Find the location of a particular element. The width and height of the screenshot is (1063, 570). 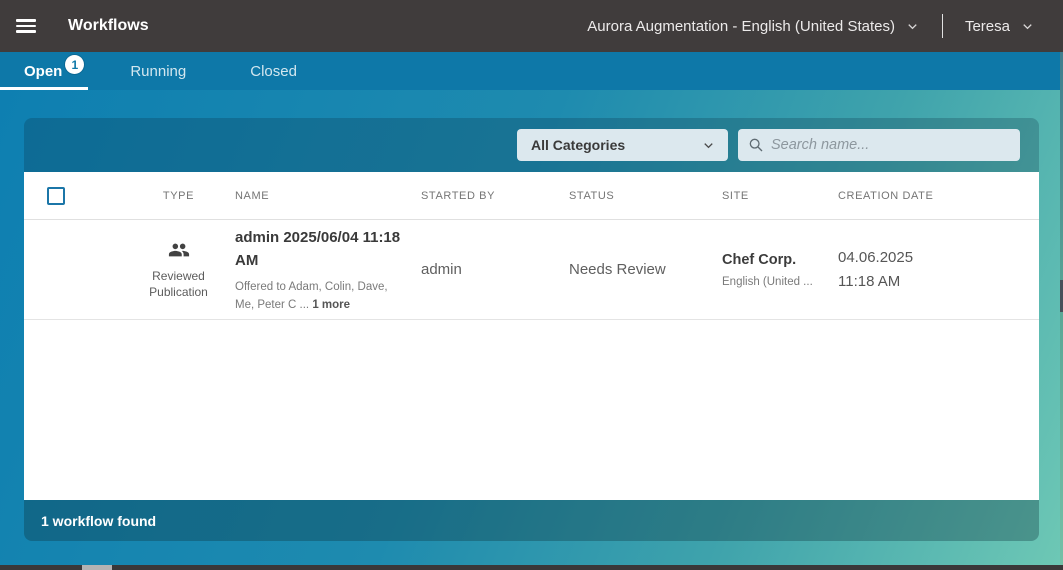

category-dropdown: All Categories is located at coordinates (622, 145).